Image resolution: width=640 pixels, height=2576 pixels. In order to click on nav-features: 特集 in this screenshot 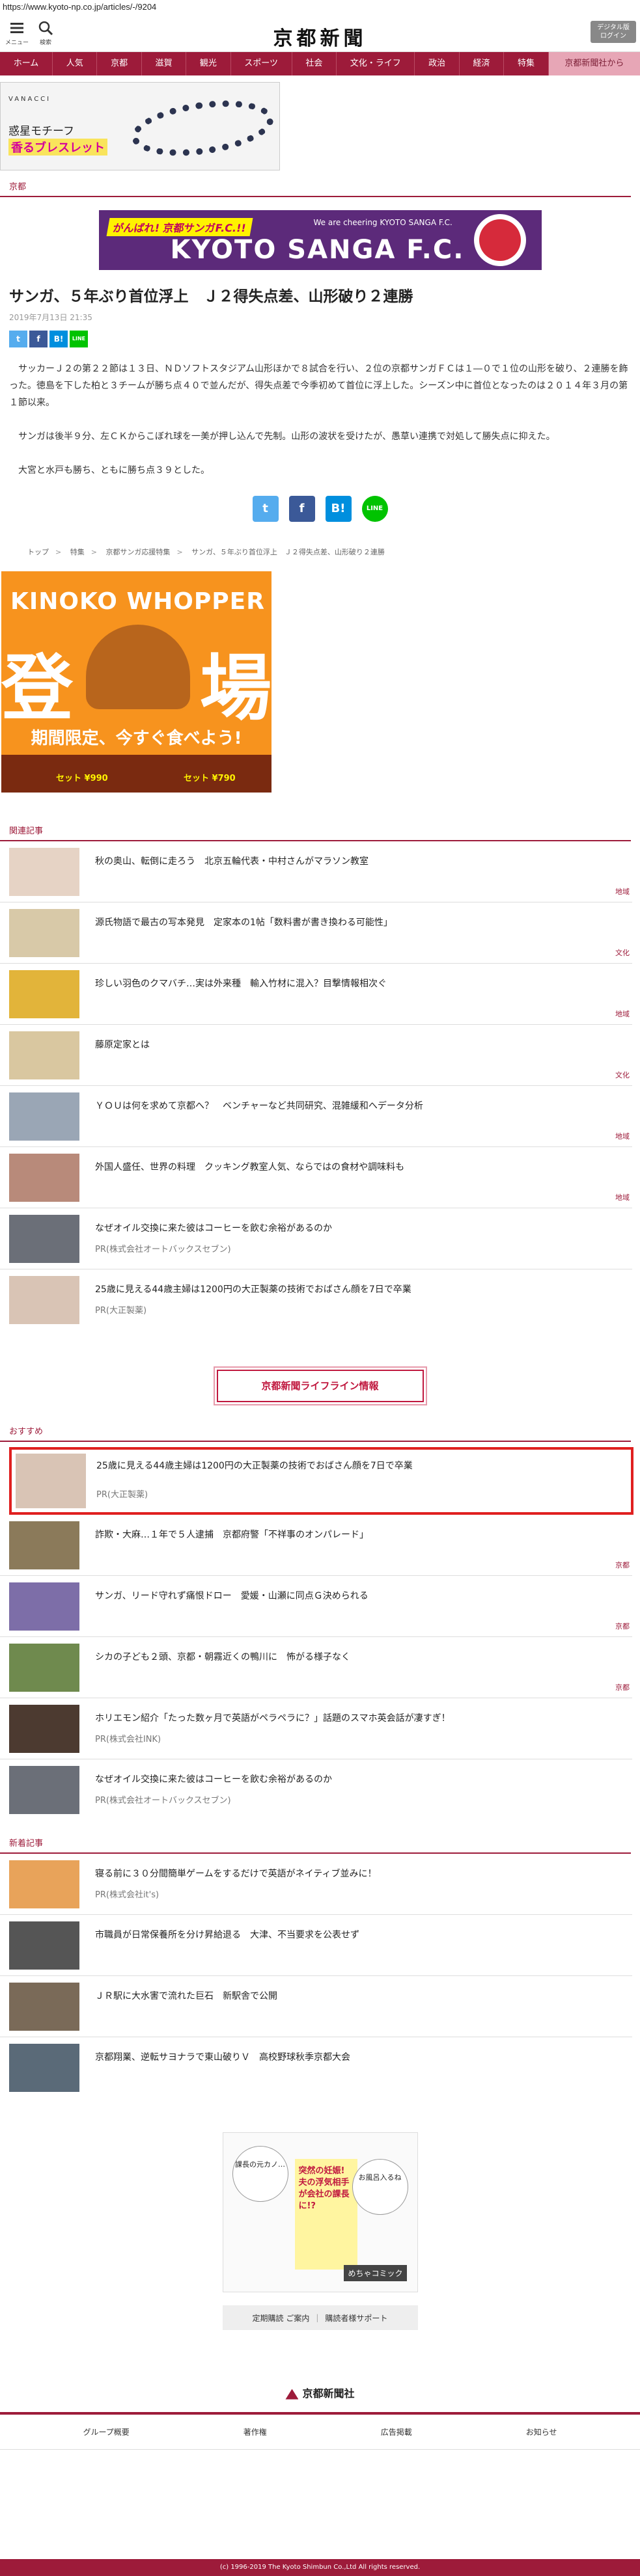, I will do `click(526, 63)`.